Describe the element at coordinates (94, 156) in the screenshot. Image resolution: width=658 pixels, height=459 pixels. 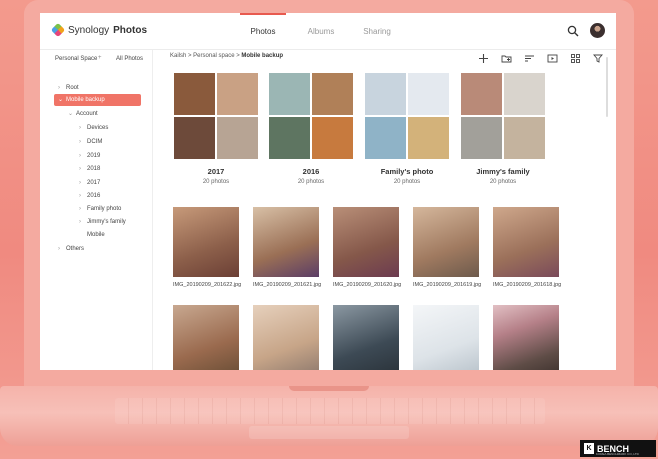
I see `sidebar-item-label: 2019` at that location.